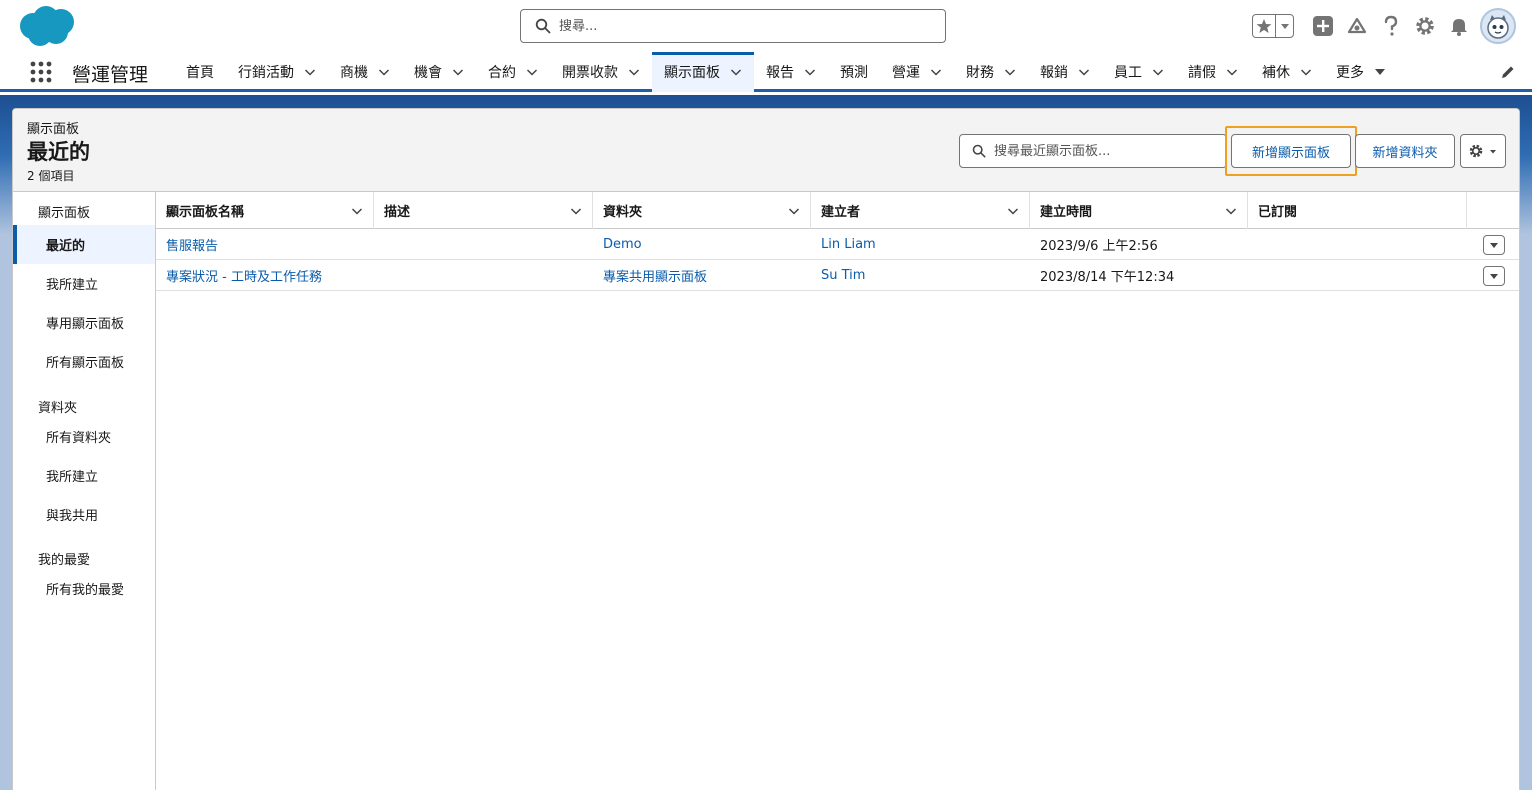  I want to click on column-header-3: 建立者, so click(920, 210).